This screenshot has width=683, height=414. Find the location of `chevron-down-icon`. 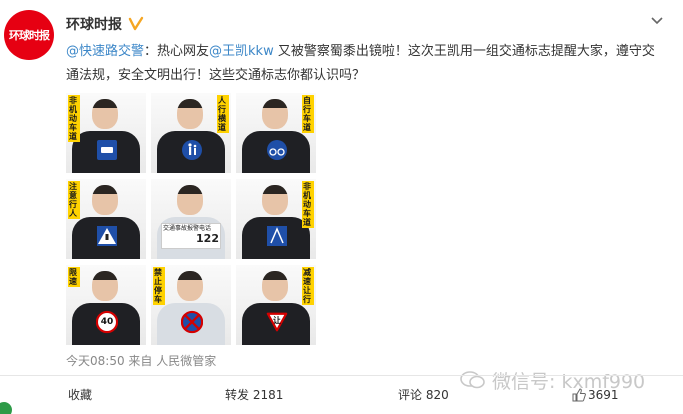

chevron-down-icon is located at coordinates (657, 20).